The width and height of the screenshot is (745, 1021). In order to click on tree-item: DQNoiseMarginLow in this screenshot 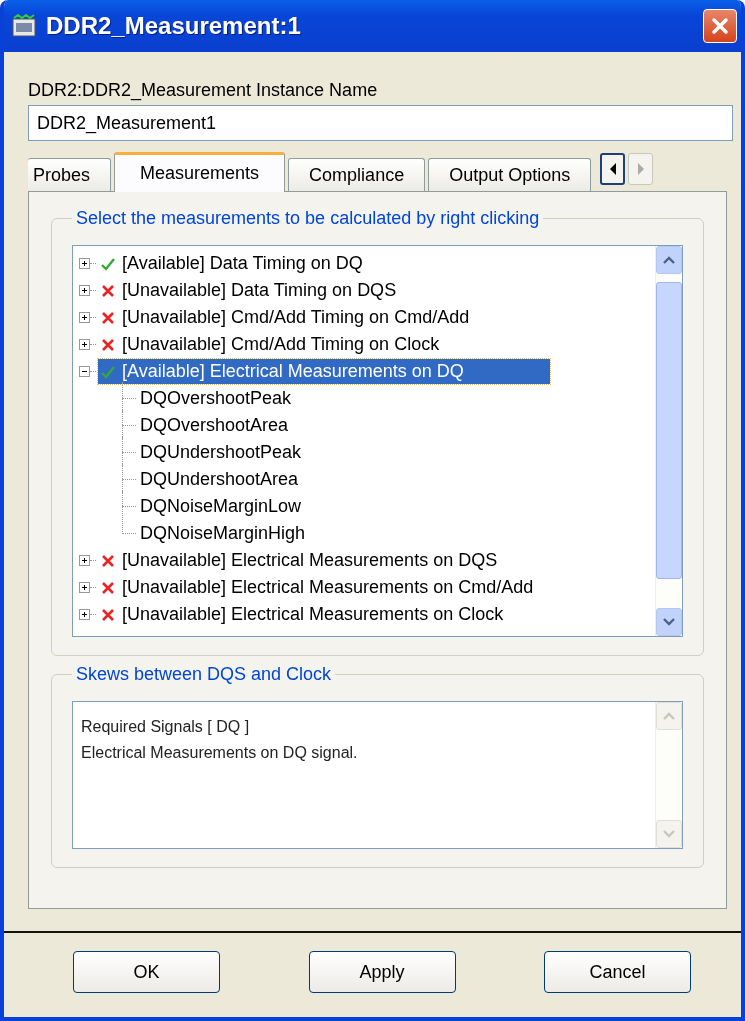, I will do `click(221, 506)`.